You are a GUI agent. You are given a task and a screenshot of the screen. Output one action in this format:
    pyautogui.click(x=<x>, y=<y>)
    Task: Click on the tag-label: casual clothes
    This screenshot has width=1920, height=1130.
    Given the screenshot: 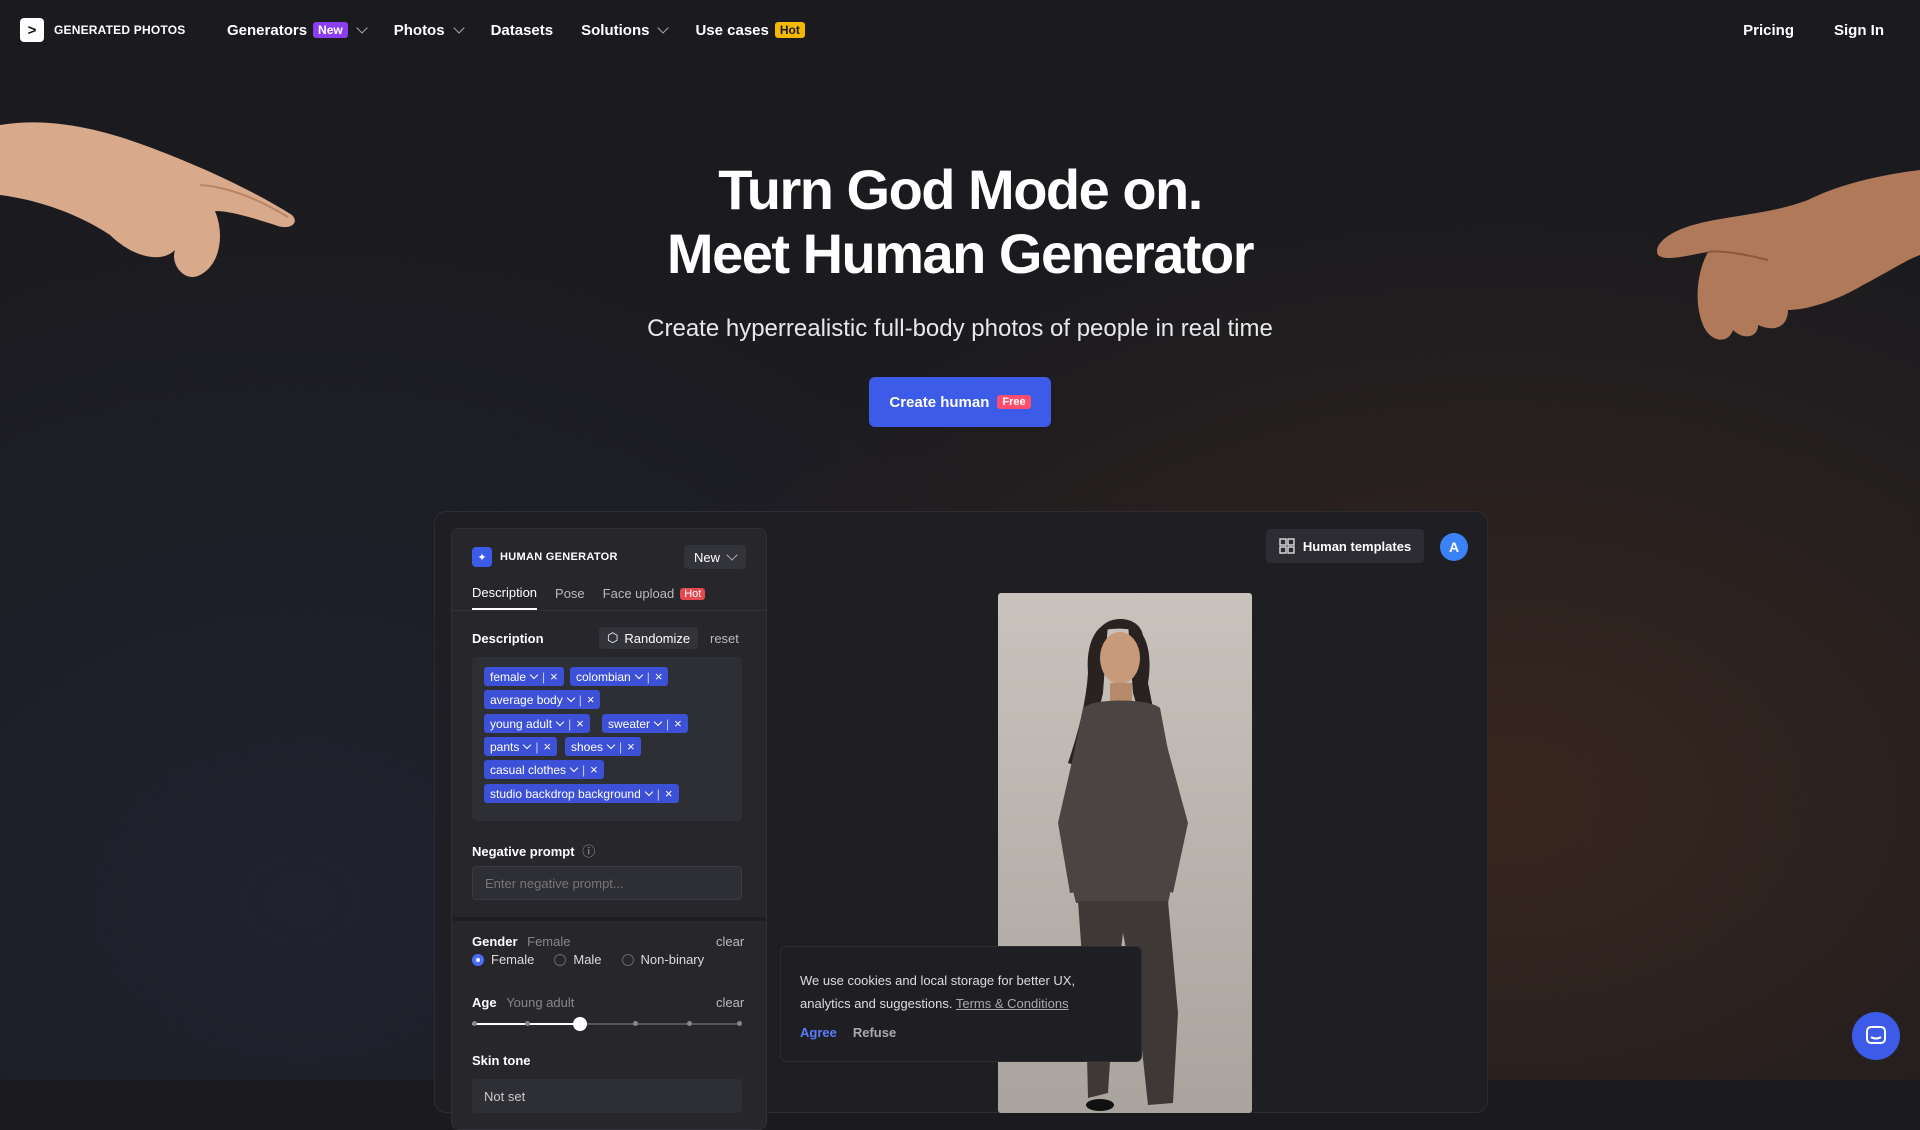 What is the action you would take?
    pyautogui.click(x=528, y=769)
    